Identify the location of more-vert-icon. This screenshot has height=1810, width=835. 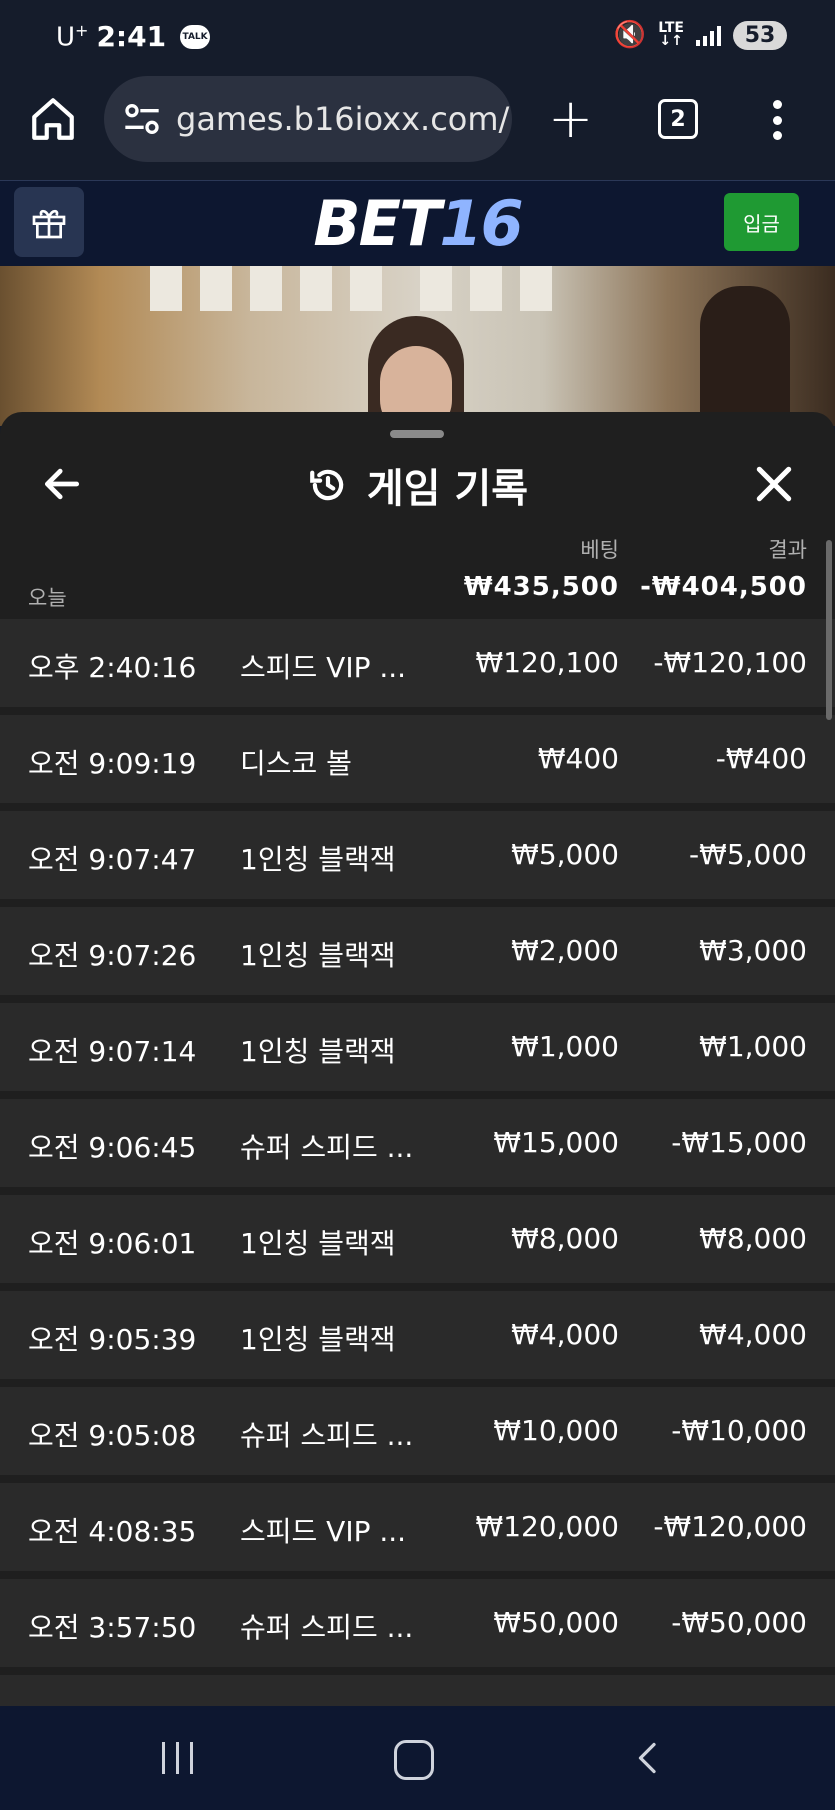
(777, 120).